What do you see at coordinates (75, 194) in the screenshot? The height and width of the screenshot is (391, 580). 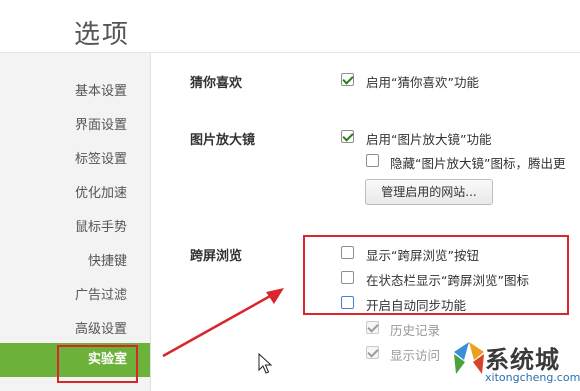 I see `sidebar-item-optimize: 优化加速` at bounding box center [75, 194].